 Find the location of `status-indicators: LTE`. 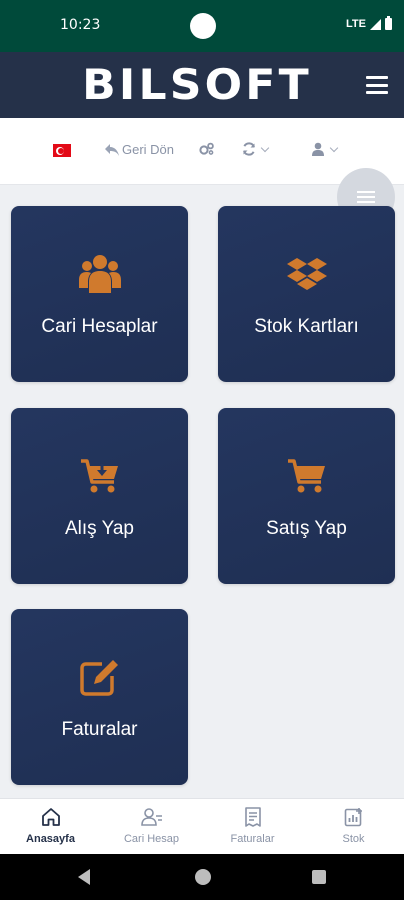

status-indicators: LTE is located at coordinates (369, 23).